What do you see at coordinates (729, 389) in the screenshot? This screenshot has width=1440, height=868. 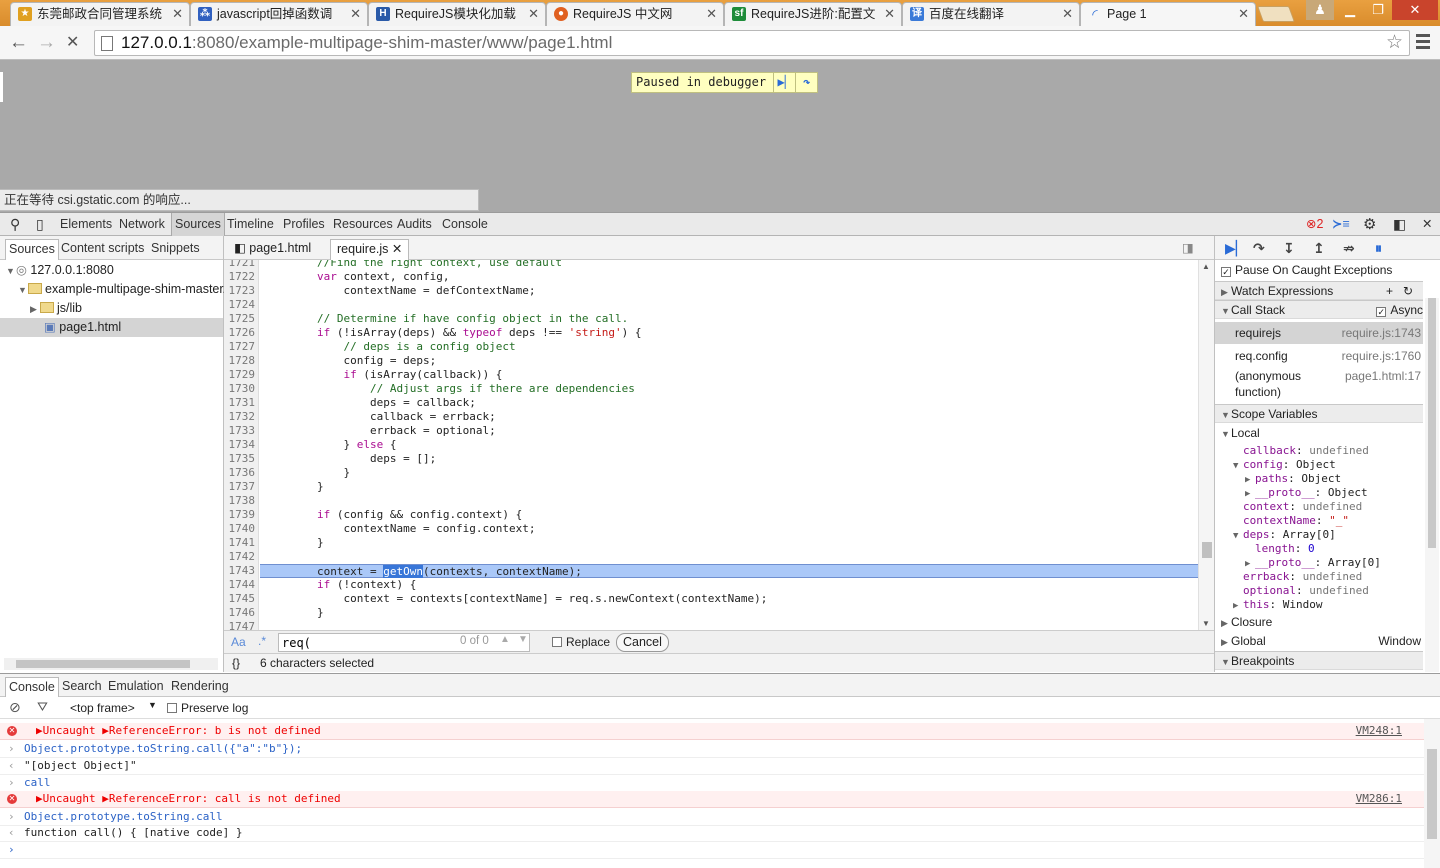 I see `code-line: // Adjust args if there are dependencies` at bounding box center [729, 389].